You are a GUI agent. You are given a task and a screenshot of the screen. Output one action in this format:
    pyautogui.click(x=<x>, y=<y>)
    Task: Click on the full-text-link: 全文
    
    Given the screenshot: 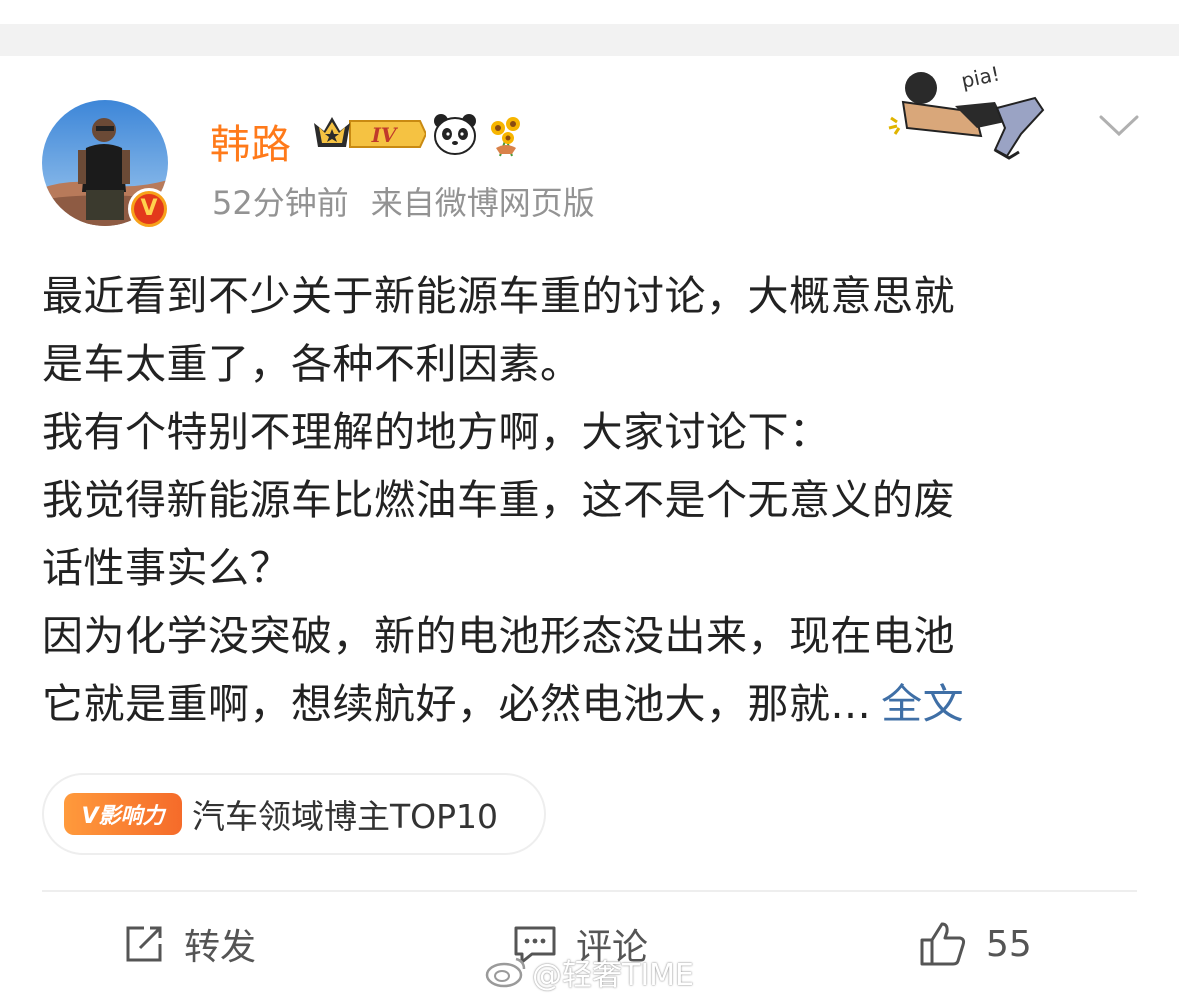 What is the action you would take?
    pyautogui.click(x=922, y=704)
    